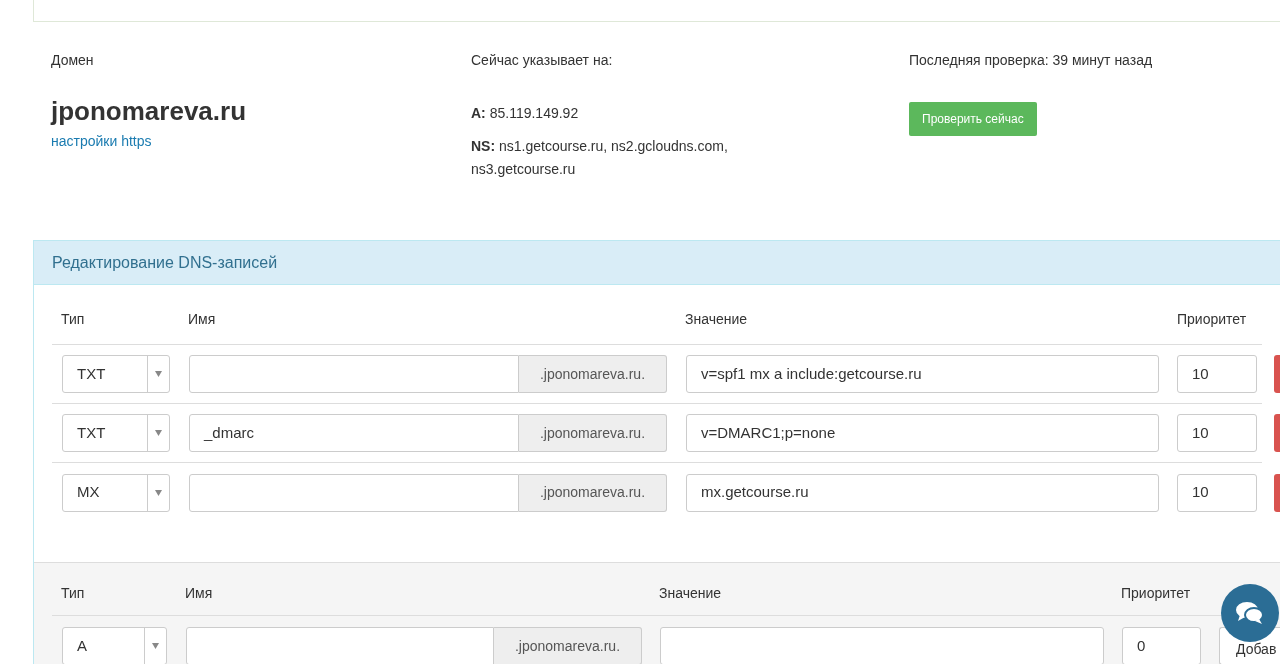 The width and height of the screenshot is (1280, 664). I want to click on panel-title: Редактирование DNS-записей, so click(165, 262).